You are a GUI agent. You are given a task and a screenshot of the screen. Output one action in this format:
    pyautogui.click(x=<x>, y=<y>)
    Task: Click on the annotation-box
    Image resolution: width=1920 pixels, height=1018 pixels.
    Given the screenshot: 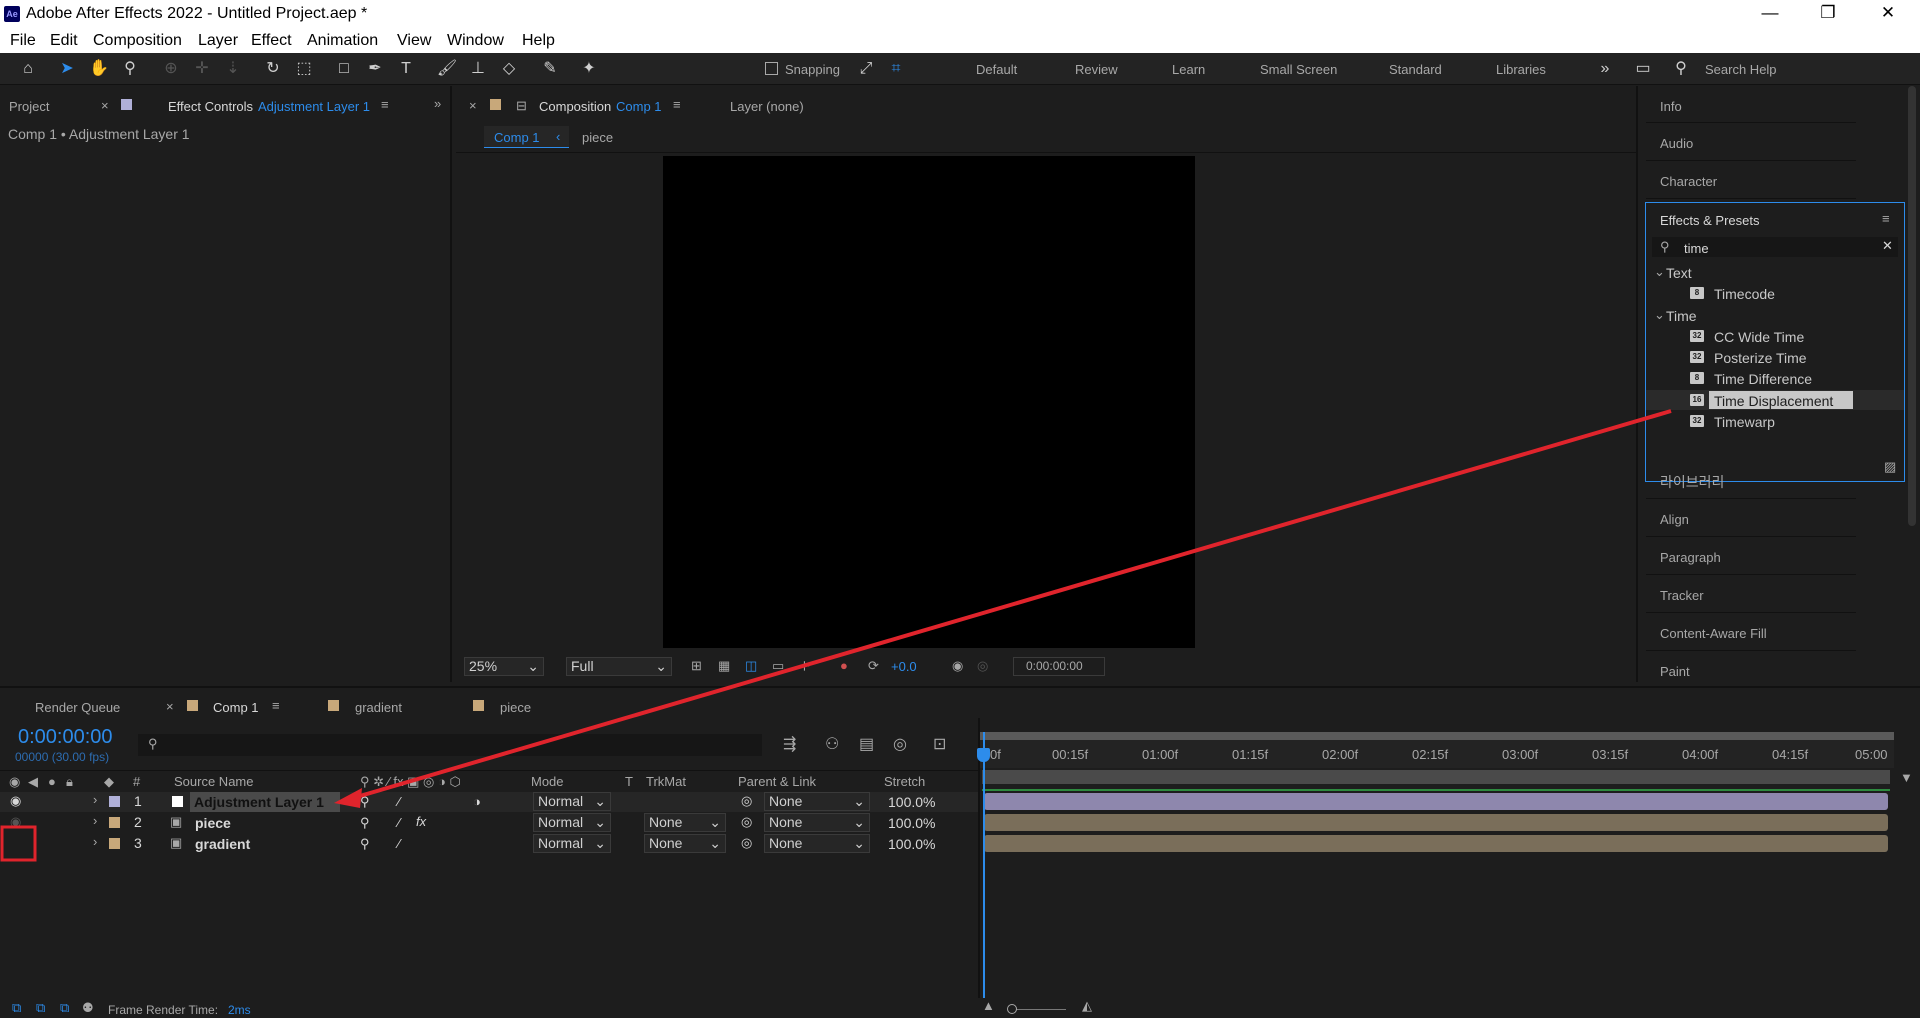 What is the action you would take?
    pyautogui.click(x=18, y=843)
    